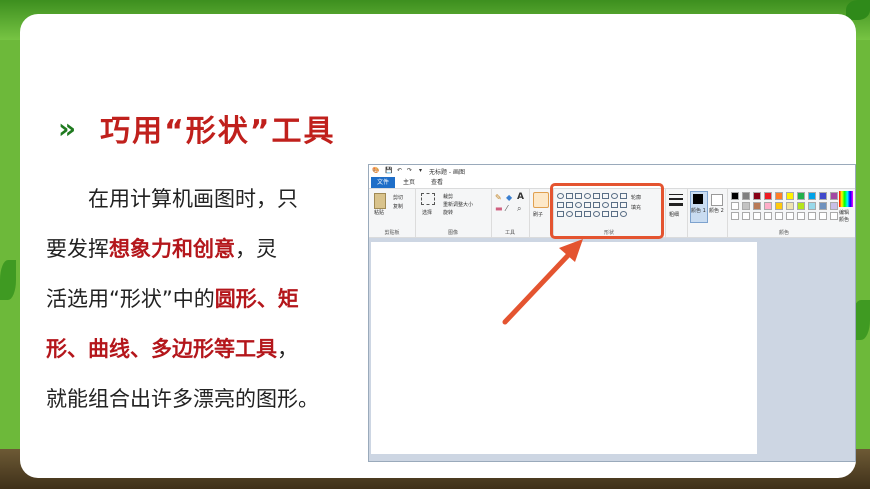  I want to click on callout-arrow, so click(542, 282).